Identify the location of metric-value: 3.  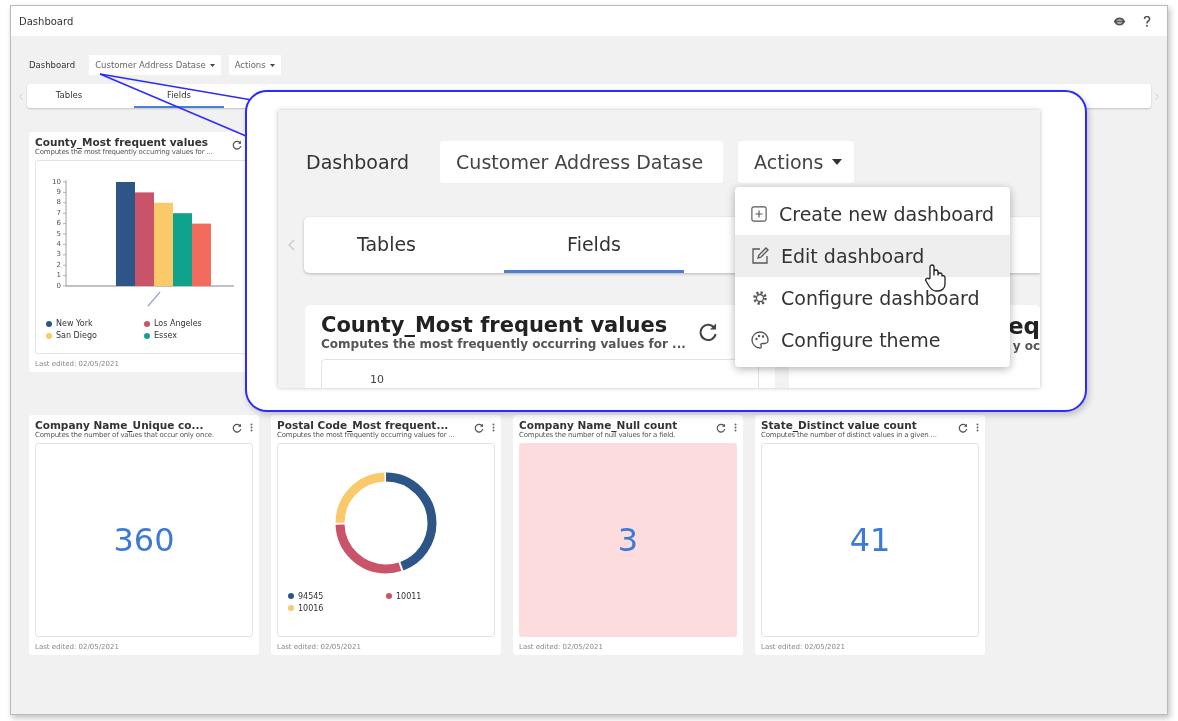
(628, 540).